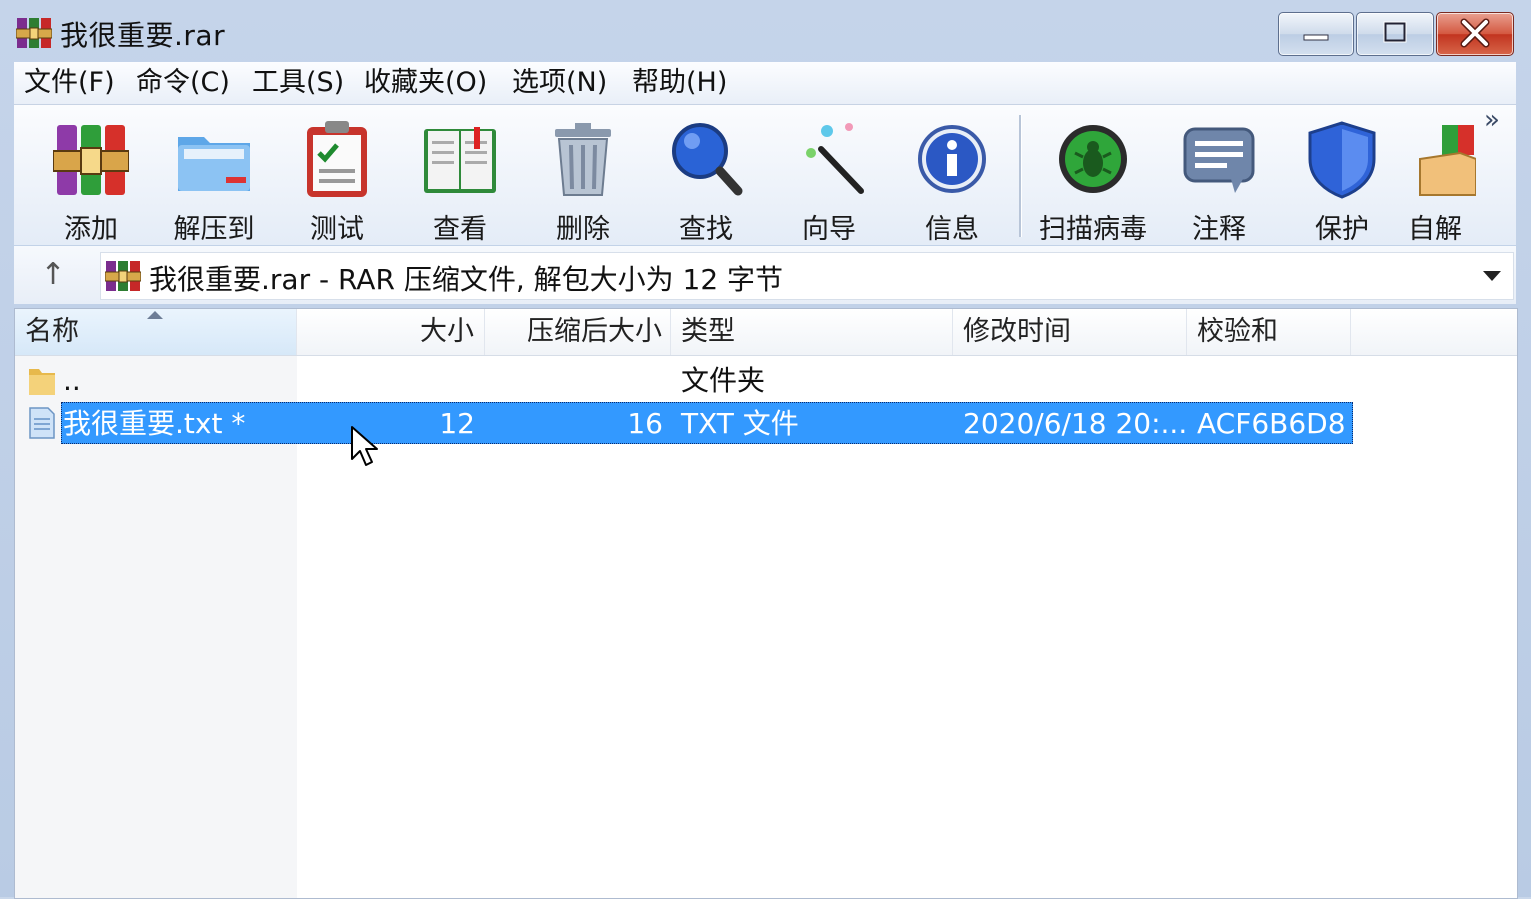 Image resolution: width=1531 pixels, height=899 pixels. What do you see at coordinates (143, 35) in the screenshot?
I see `window-title: 我很重要.rar` at bounding box center [143, 35].